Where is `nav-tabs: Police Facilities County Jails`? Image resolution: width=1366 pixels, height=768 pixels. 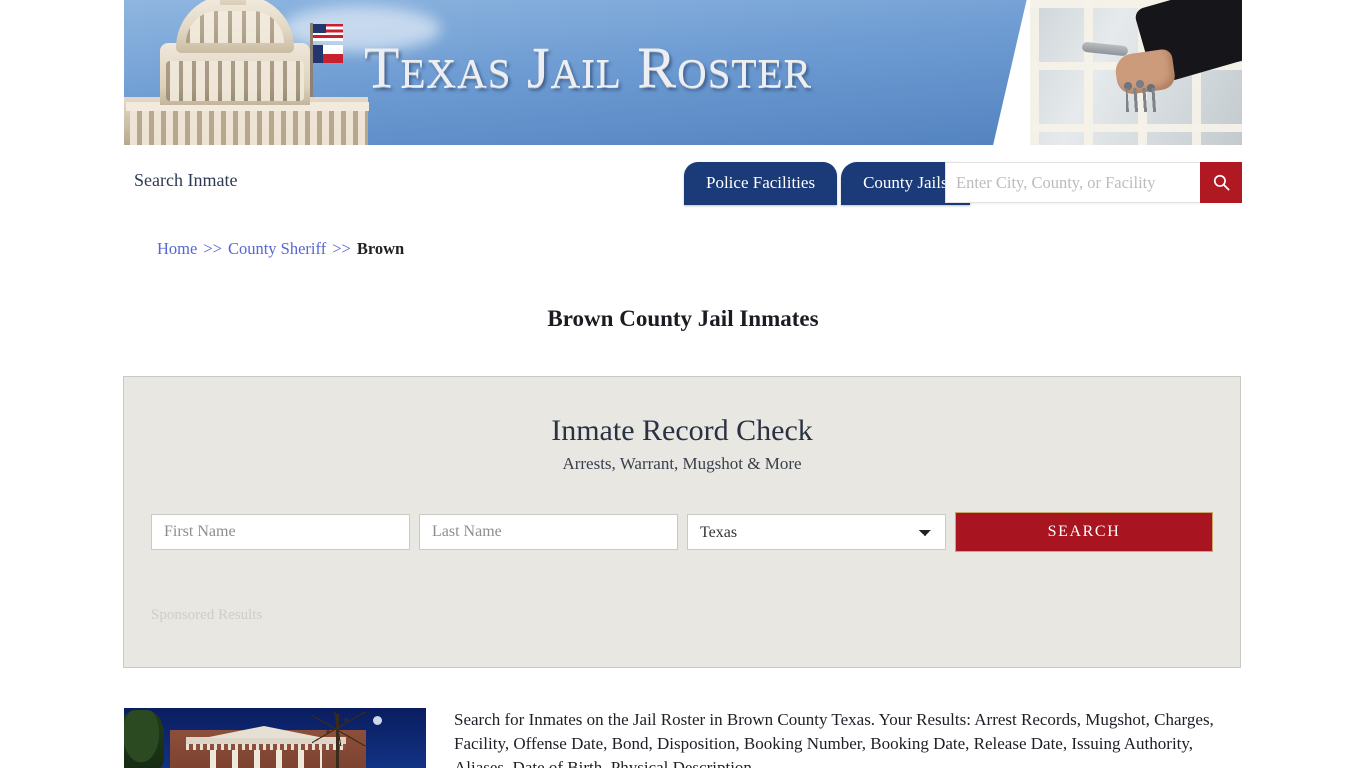
nav-tabs: Police Facilities County Jails is located at coordinates (829, 183).